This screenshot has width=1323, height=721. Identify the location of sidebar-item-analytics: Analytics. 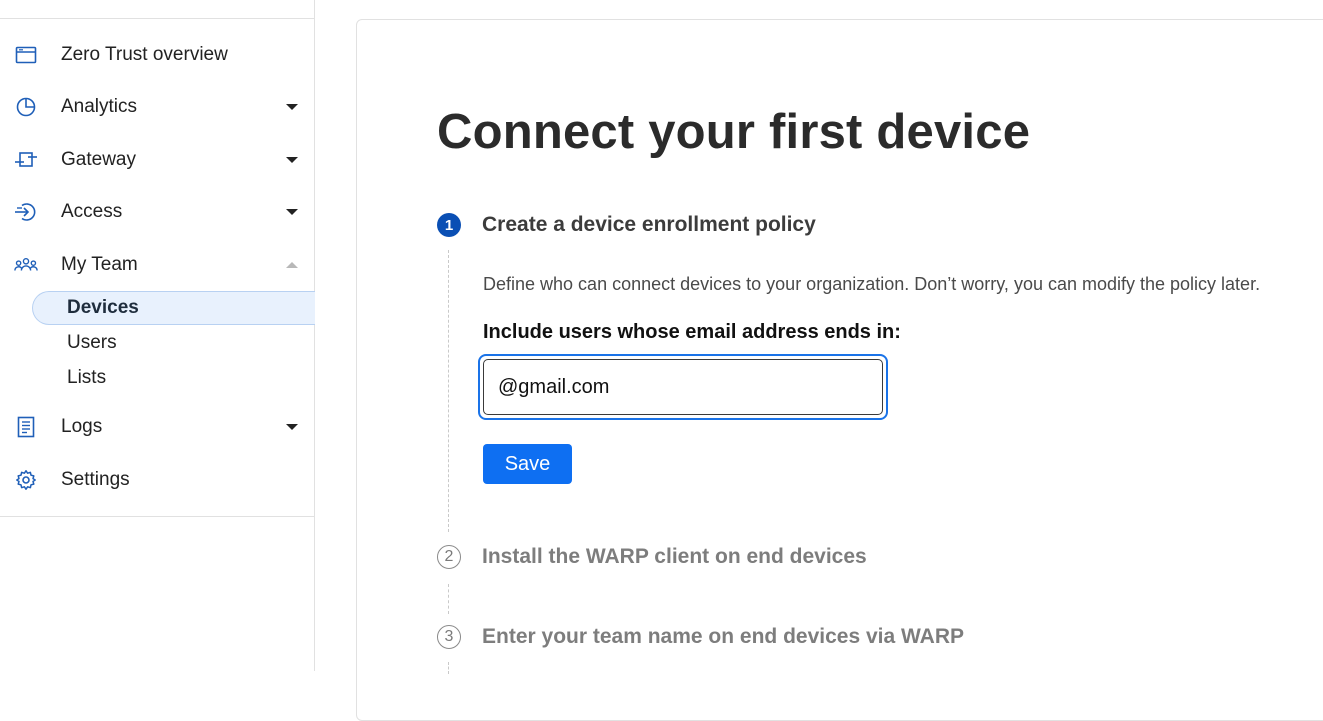
(157, 107).